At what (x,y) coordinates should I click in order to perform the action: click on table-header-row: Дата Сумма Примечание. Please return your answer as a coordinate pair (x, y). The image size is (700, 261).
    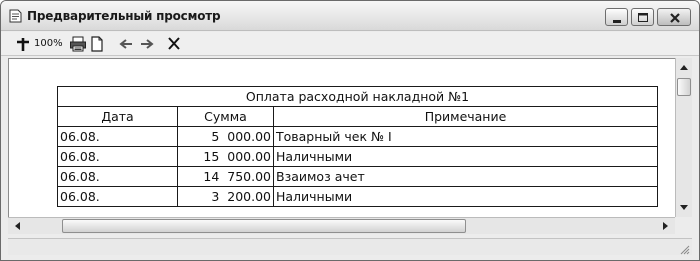
    Looking at the image, I should click on (357, 116).